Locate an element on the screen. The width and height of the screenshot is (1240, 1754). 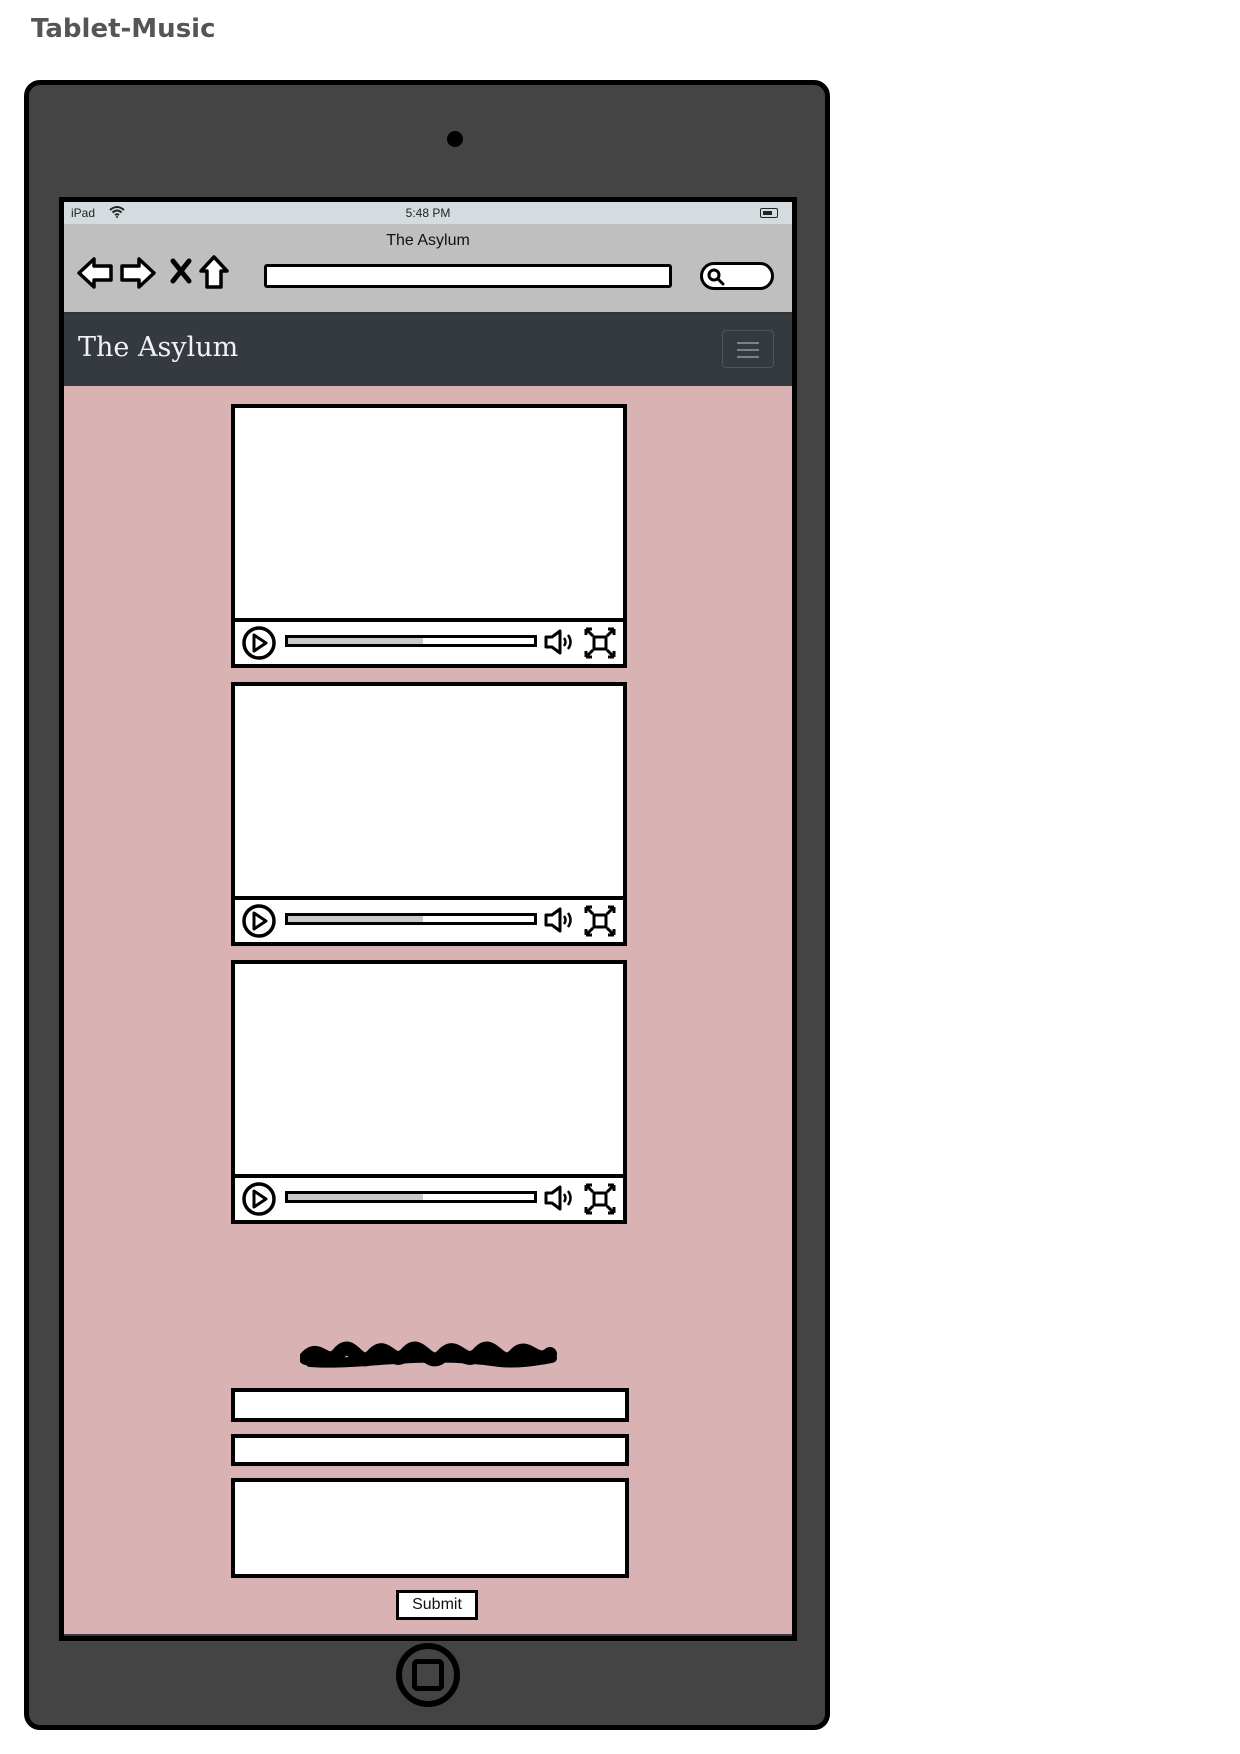
back-arrow-icon is located at coordinates (95, 273).